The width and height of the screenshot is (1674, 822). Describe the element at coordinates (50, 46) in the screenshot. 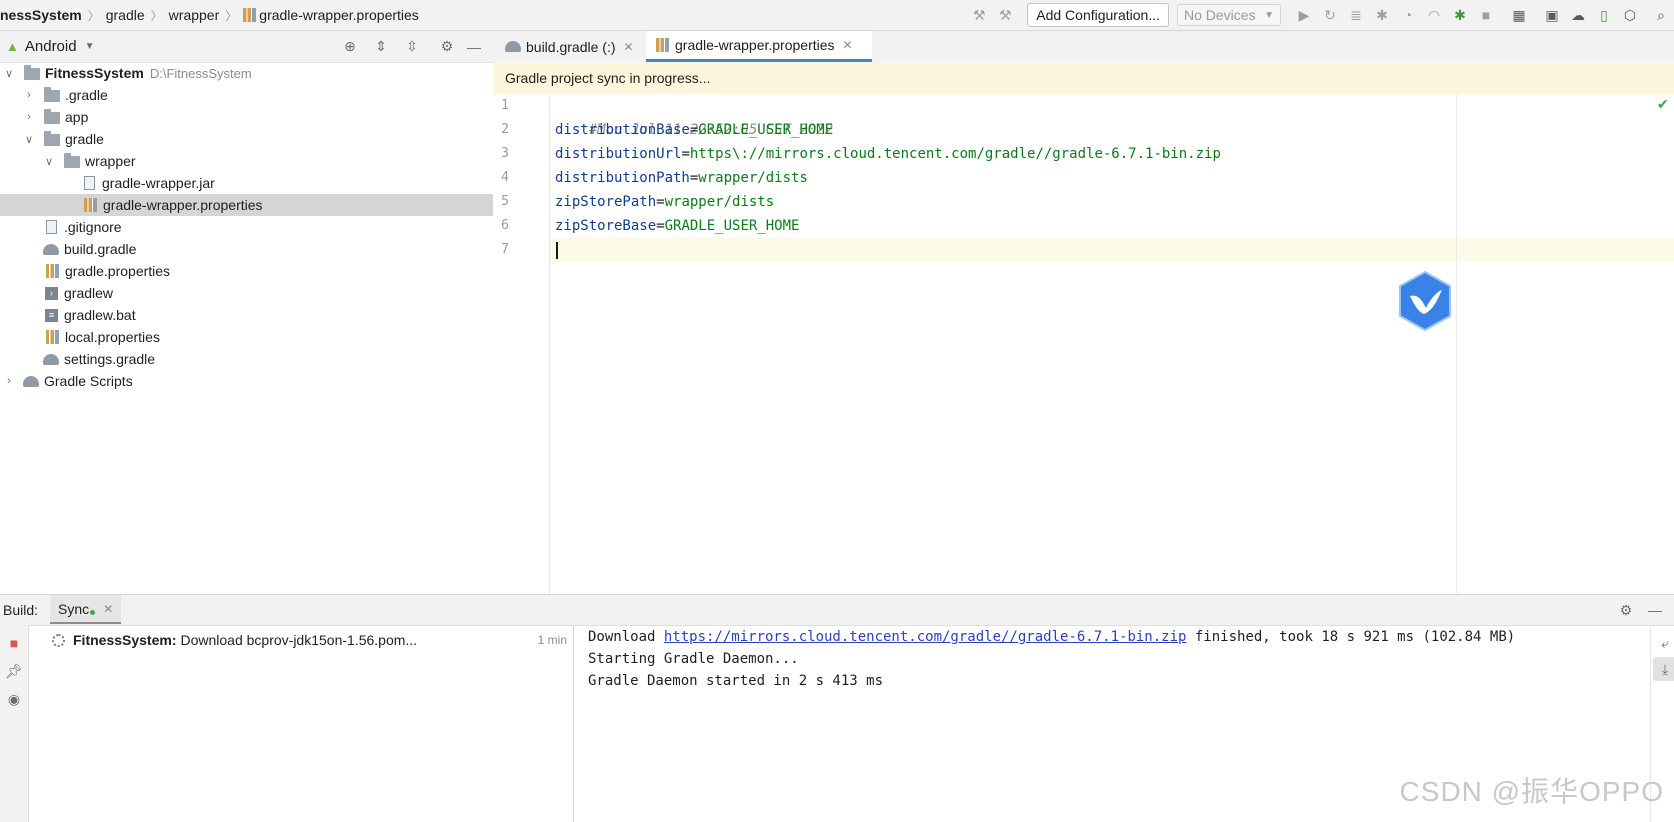

I see `project-view-select: ▲ Android ▼` at that location.